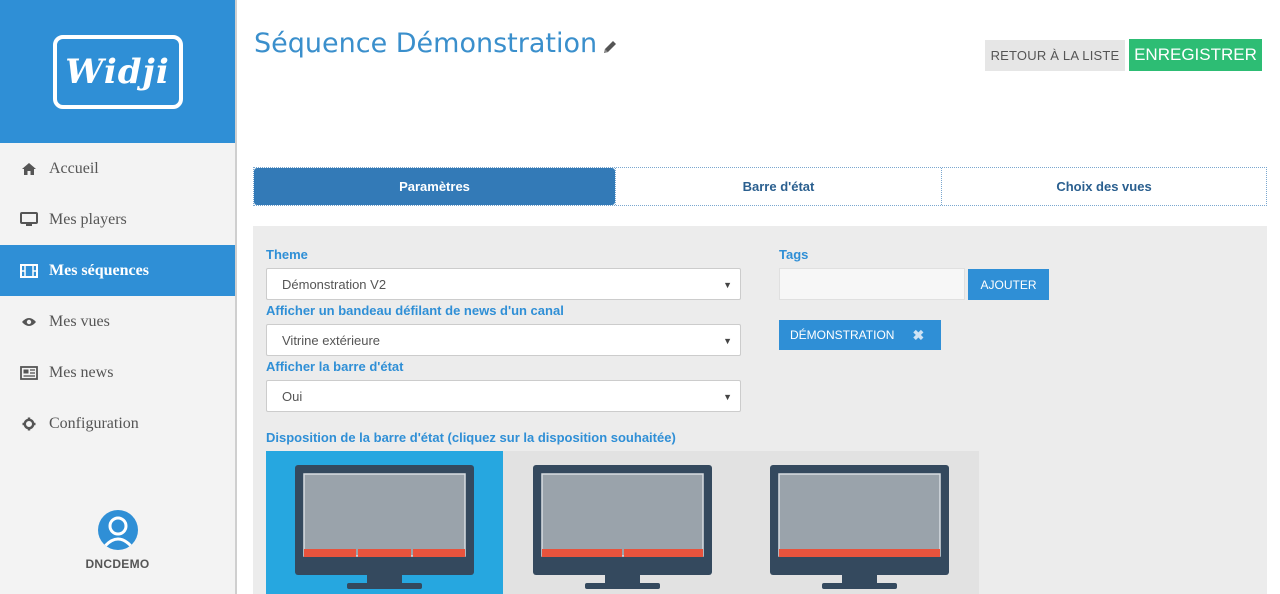  I want to click on tag-input, so click(872, 284).